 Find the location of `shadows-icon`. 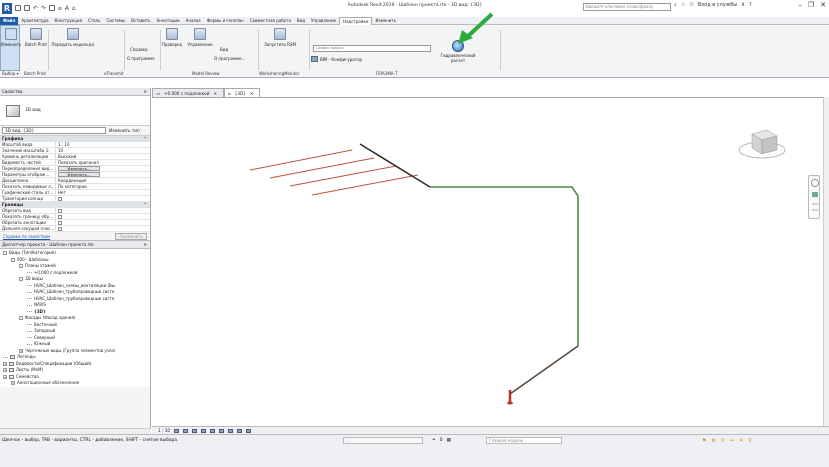

shadows-icon is located at coordinates (204, 430).